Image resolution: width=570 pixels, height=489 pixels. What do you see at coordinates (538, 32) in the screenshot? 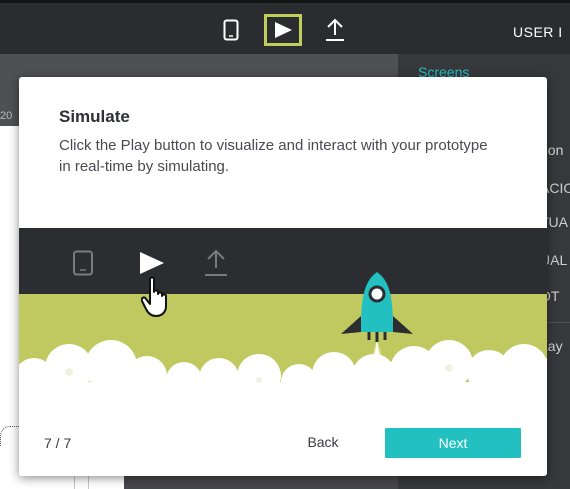
I see `user-menu: USER I` at bounding box center [538, 32].